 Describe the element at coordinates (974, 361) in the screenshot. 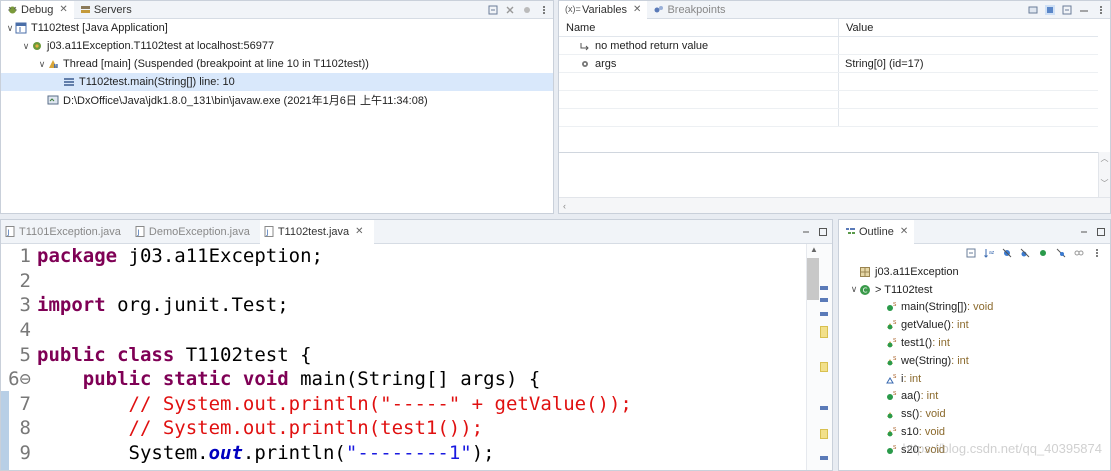

I see `outline-item: Swe(String) : int` at that location.